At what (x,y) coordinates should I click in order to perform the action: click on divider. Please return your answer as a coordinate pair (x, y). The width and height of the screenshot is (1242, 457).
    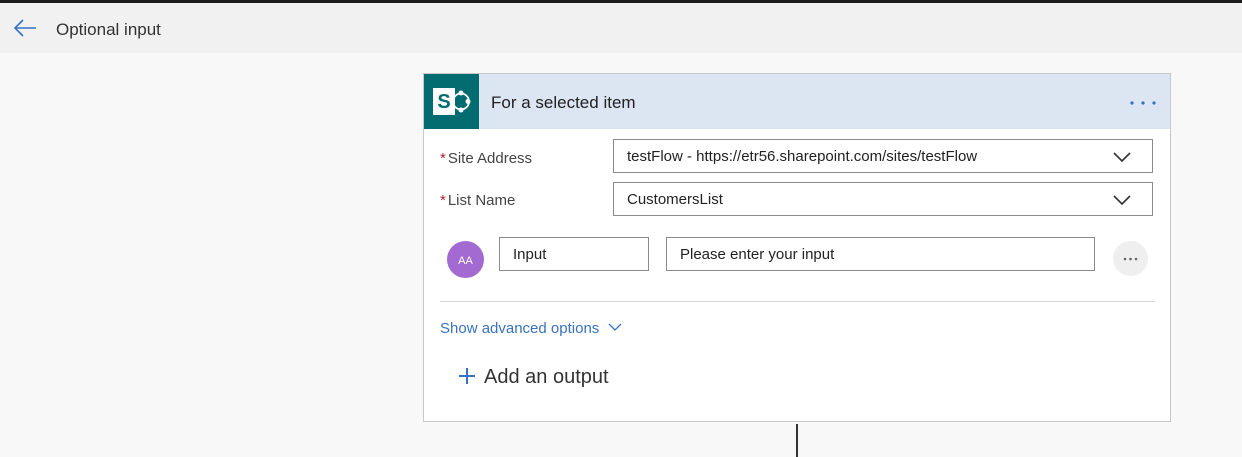
    Looking at the image, I should click on (797, 301).